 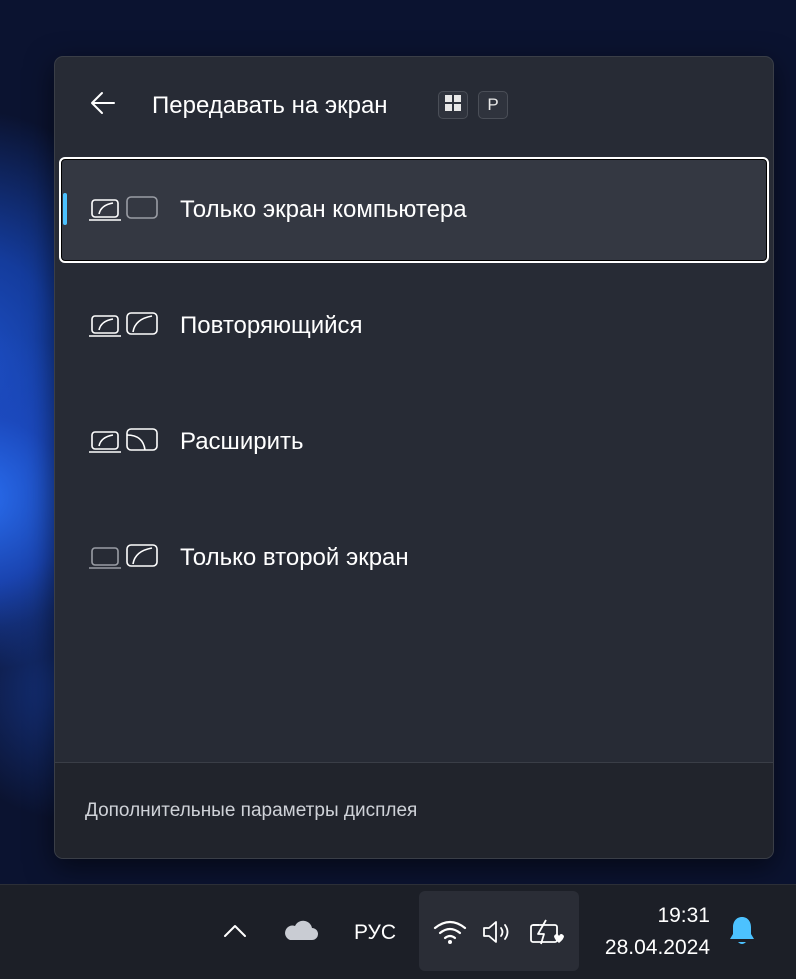 What do you see at coordinates (294, 557) in the screenshot?
I see `option-label: Только второй экран` at bounding box center [294, 557].